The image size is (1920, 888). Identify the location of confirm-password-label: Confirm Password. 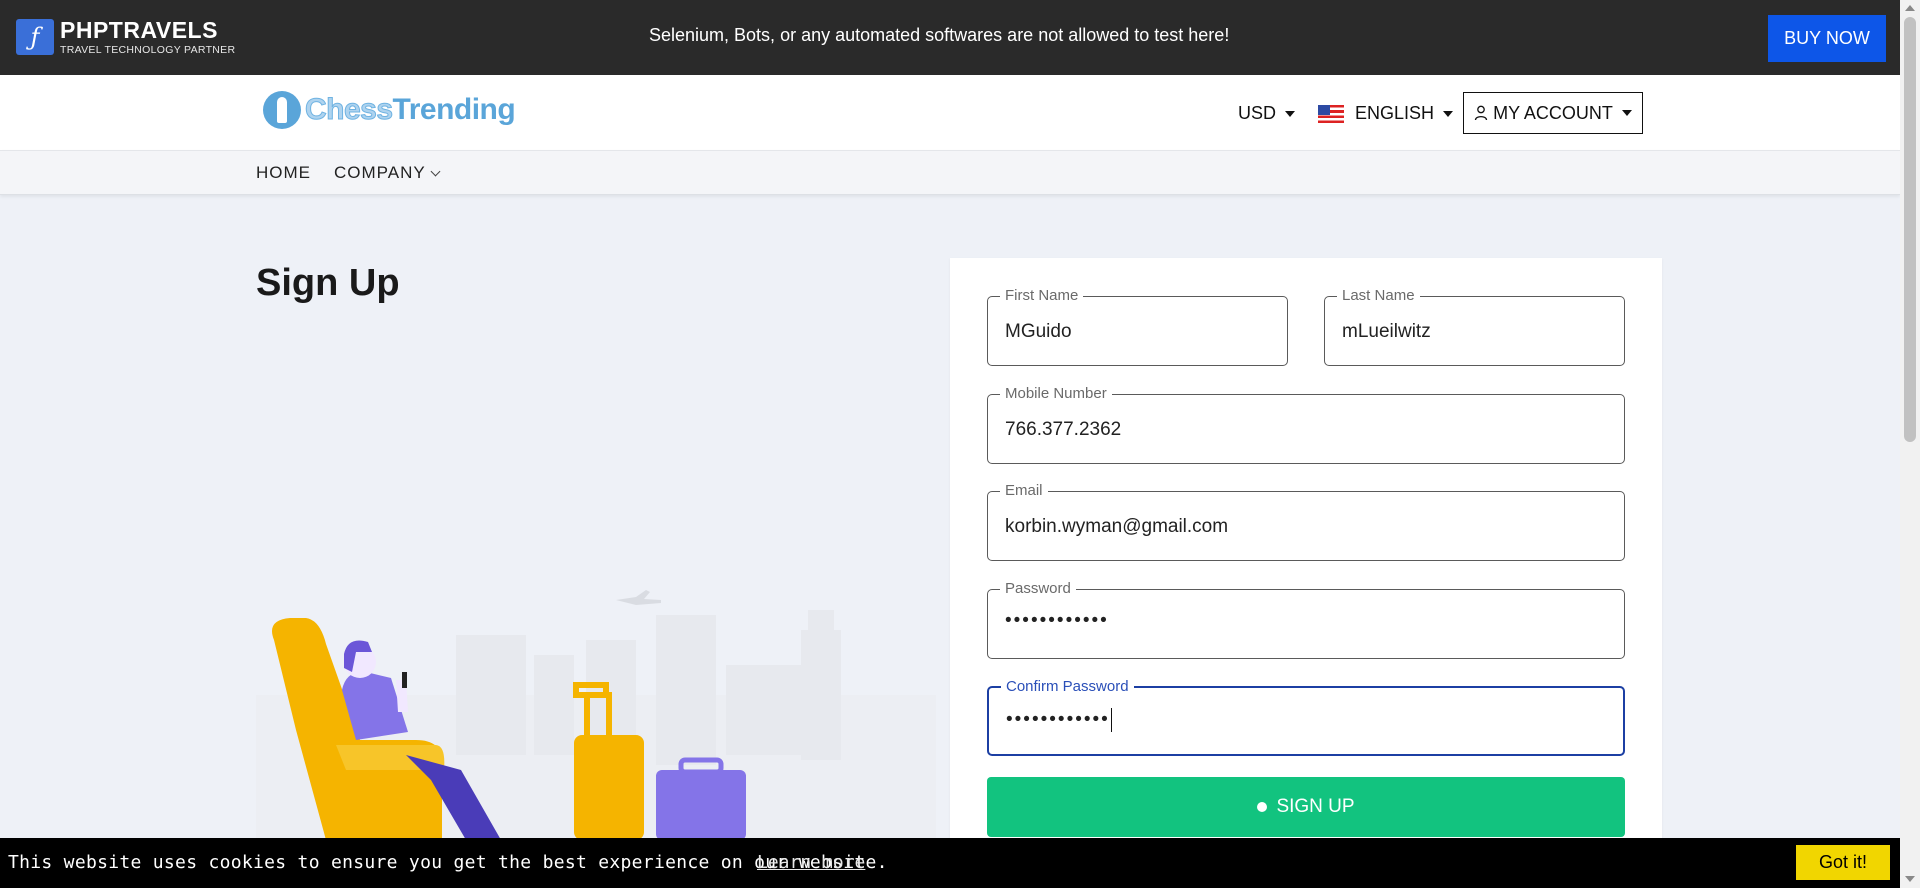
(1067, 686).